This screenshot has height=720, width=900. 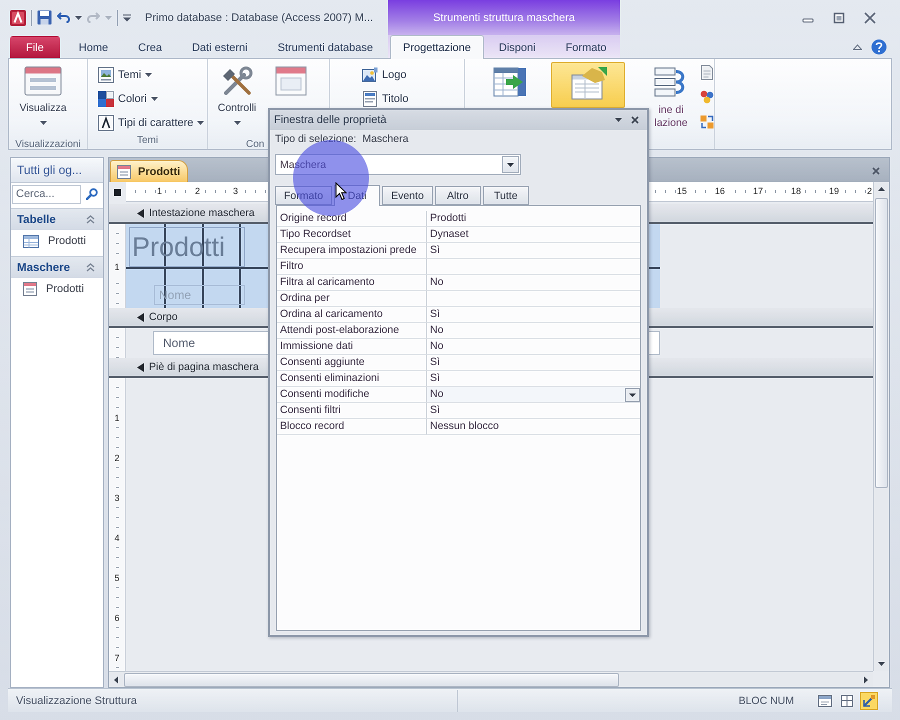 I want to click on property-name: Consenti aggiunte, so click(x=352, y=363).